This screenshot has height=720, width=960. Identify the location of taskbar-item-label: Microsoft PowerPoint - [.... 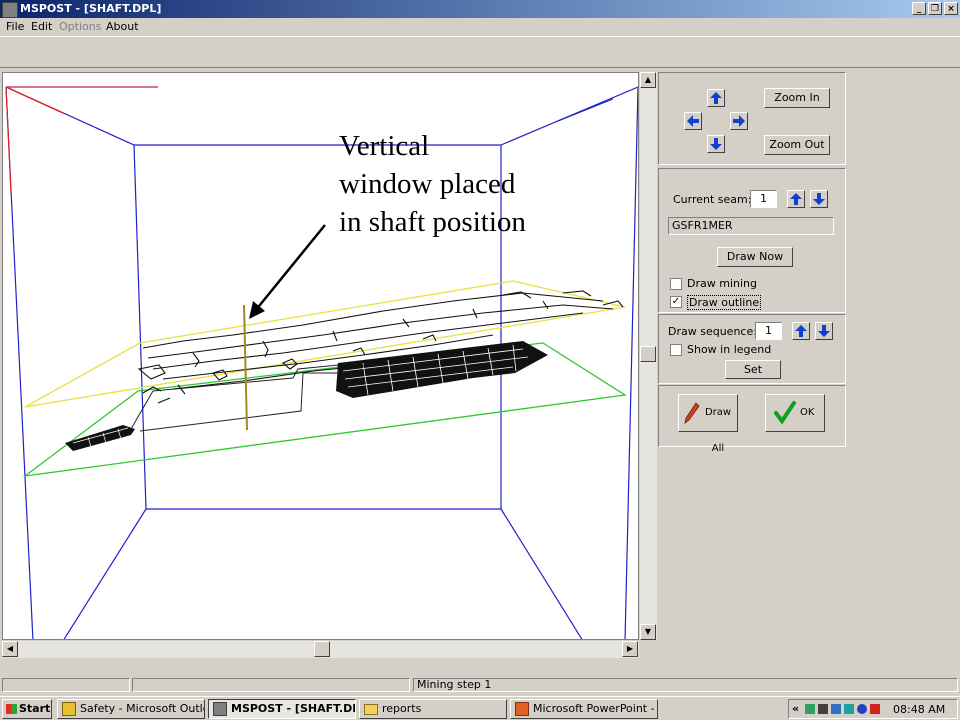
(595, 708).